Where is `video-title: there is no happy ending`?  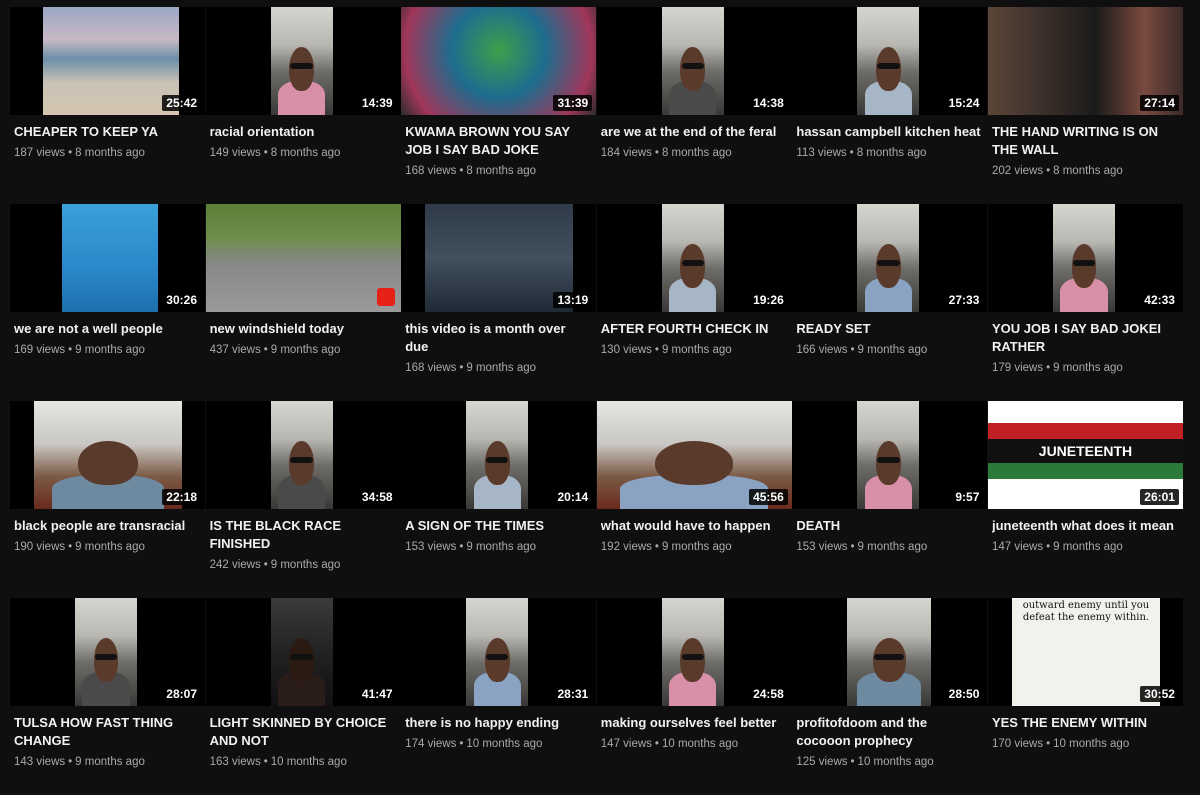 video-title: there is no happy ending is located at coordinates (498, 723).